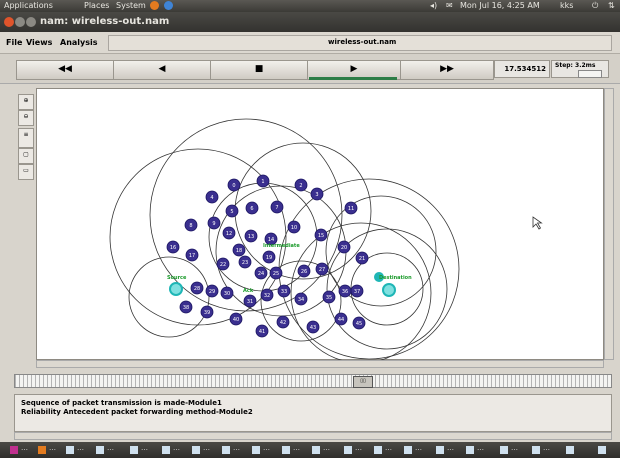  What do you see at coordinates (176, 289) in the screenshot?
I see `source-node` at bounding box center [176, 289].